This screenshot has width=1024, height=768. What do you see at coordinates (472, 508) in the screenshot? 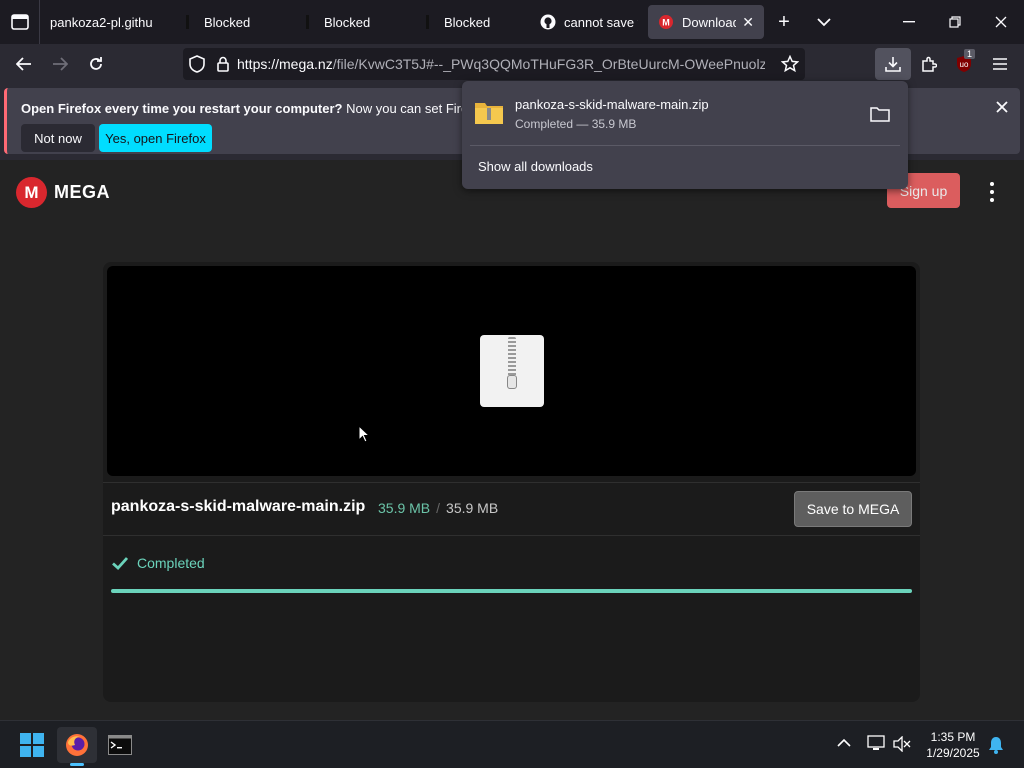
I see `total-size: 35.9 MB` at bounding box center [472, 508].